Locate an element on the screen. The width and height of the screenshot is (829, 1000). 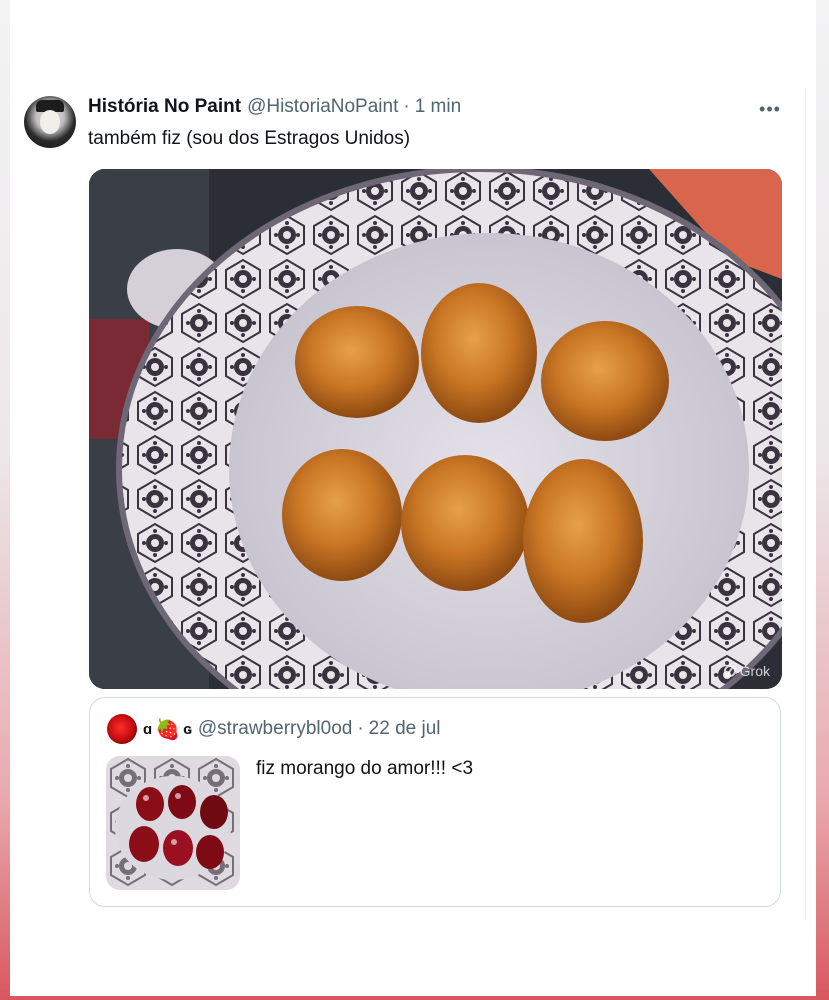
quoted-name-suffix: ɢ is located at coordinates (187, 729).